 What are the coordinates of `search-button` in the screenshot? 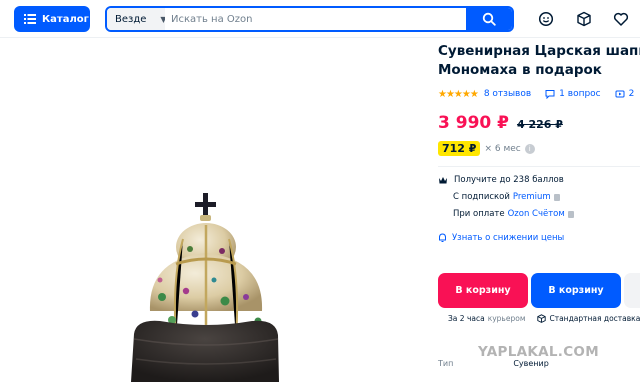 It's located at (489, 19).